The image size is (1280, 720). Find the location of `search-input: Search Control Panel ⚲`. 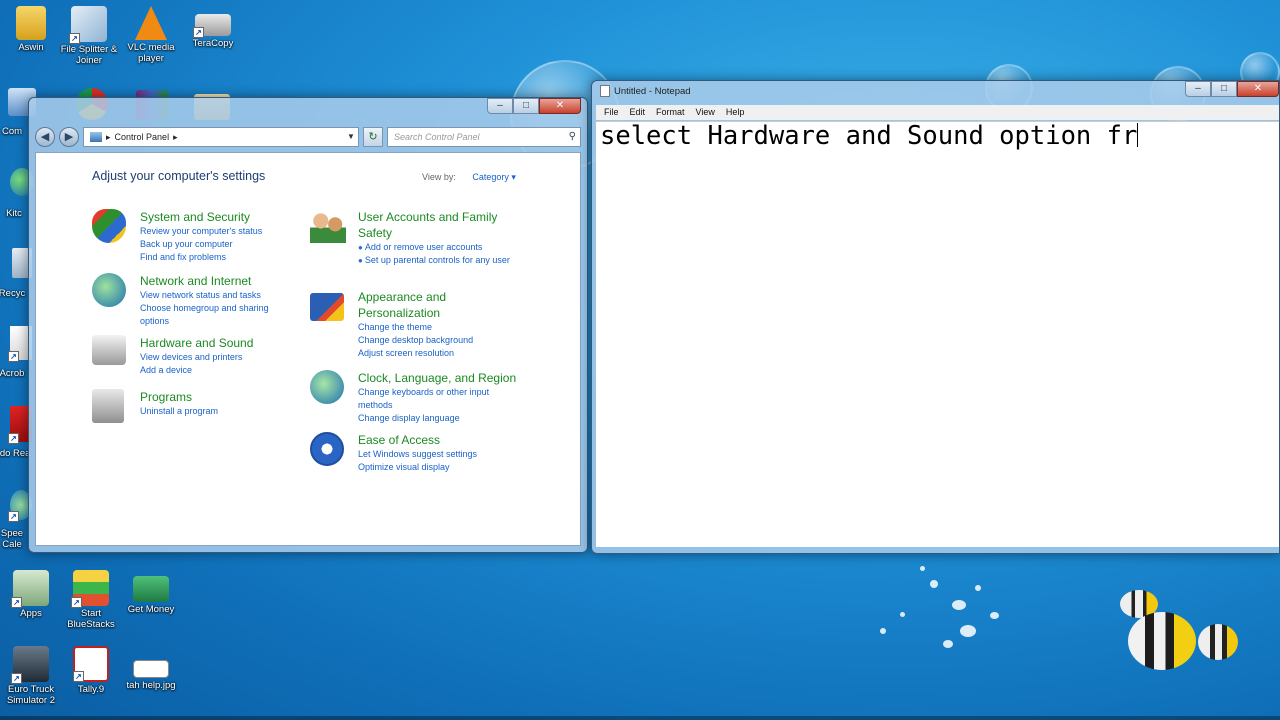

search-input: Search Control Panel ⚲ is located at coordinates (484, 137).